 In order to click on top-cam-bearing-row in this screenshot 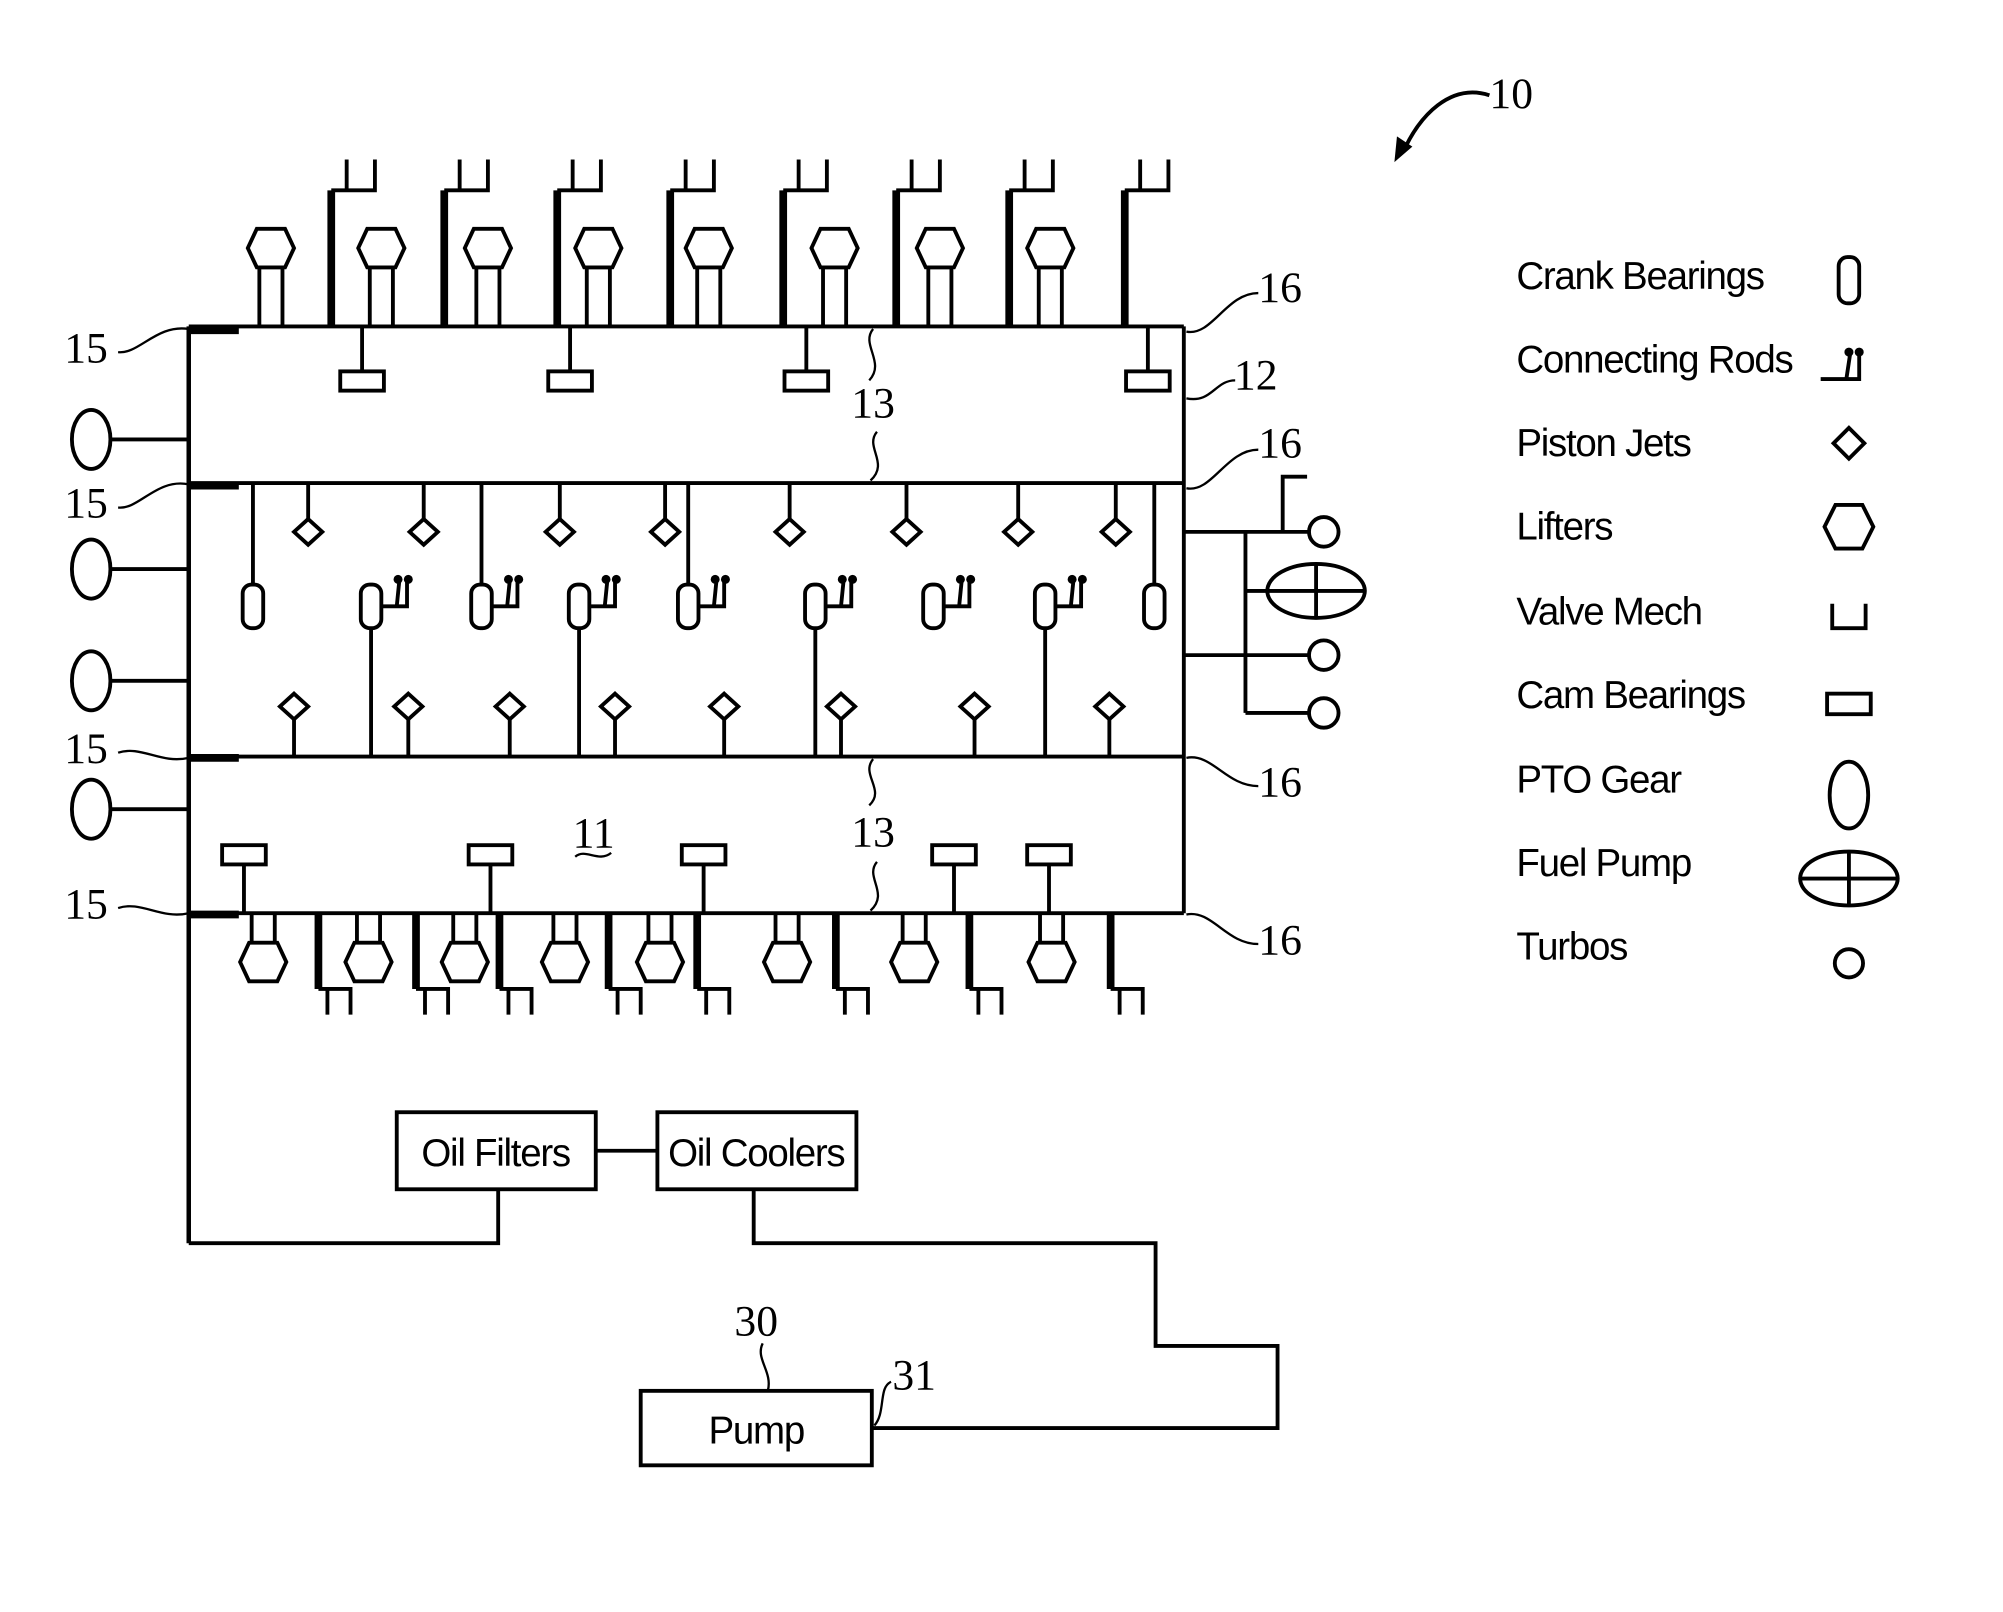, I will do `click(755, 359)`.